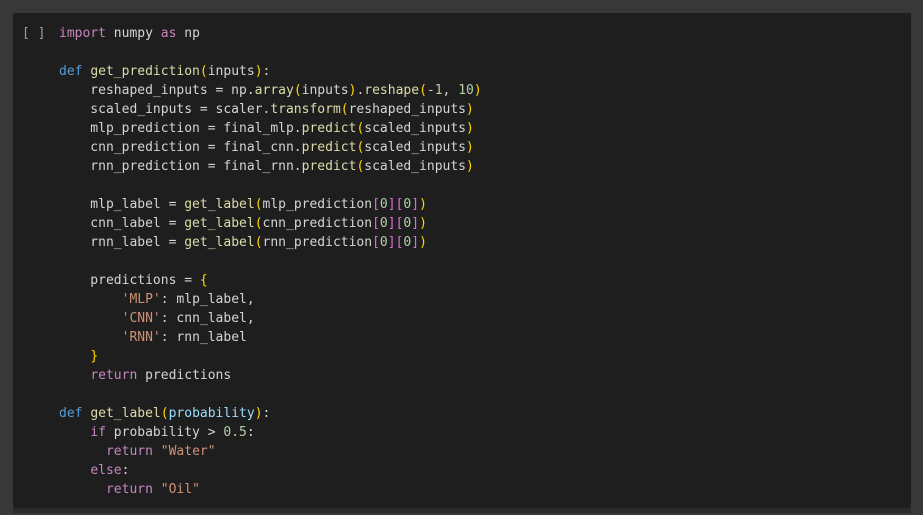  What do you see at coordinates (145, 71) in the screenshot?
I see `code-token: get_prediction` at bounding box center [145, 71].